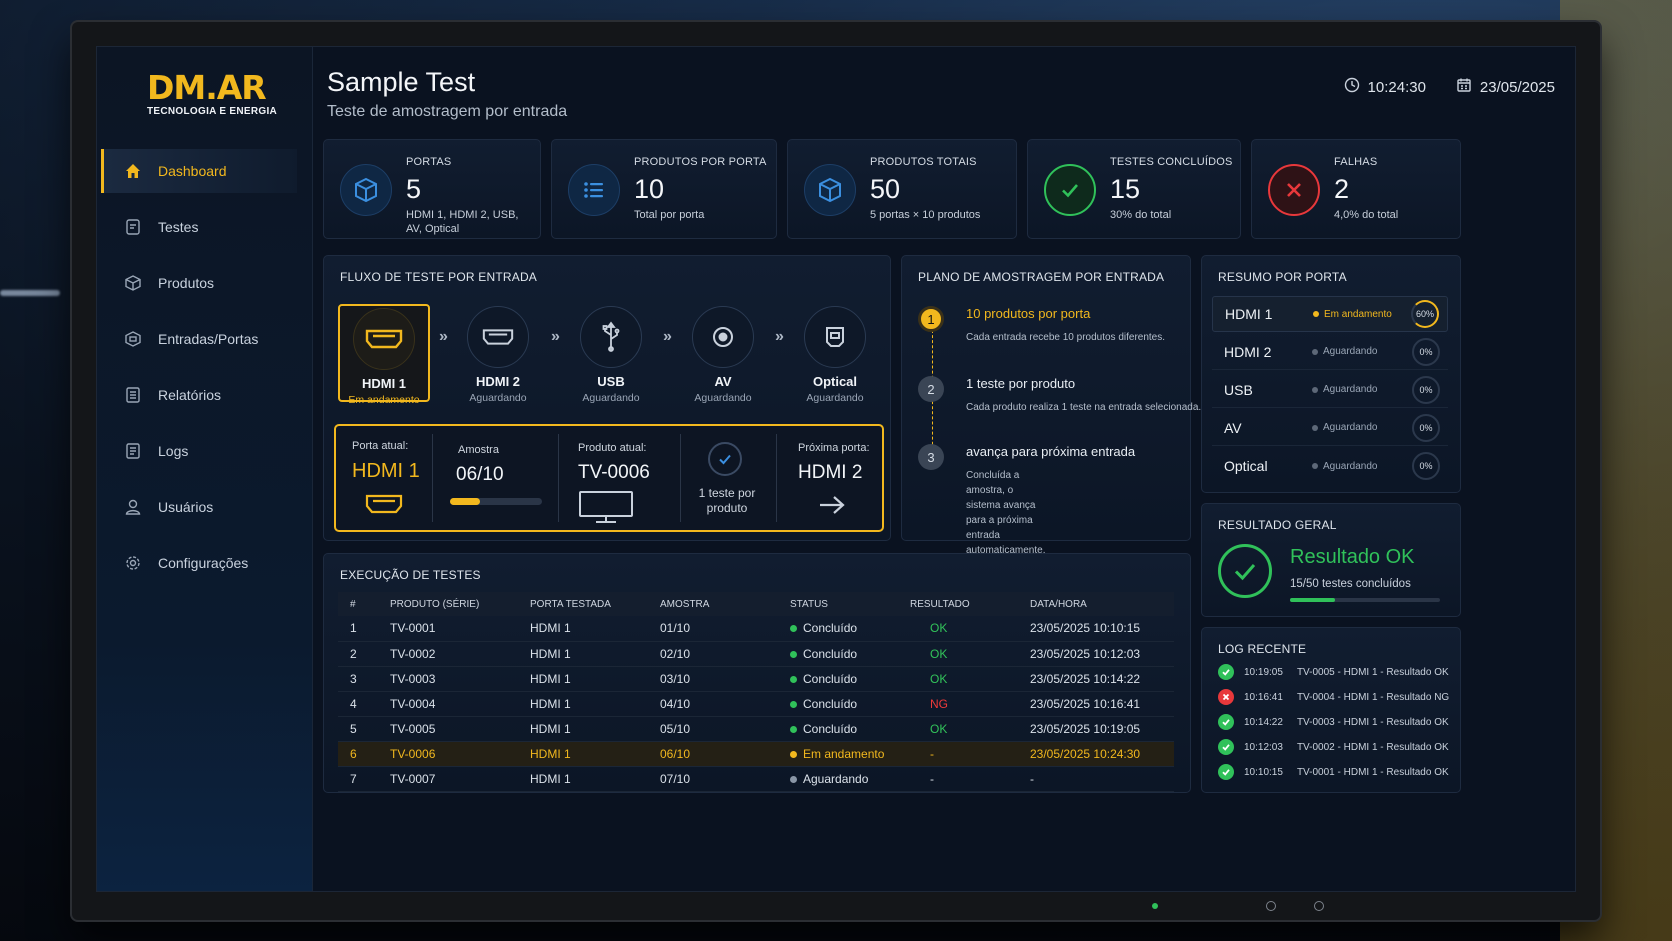 The width and height of the screenshot is (1672, 941). I want to click on cell-data: 23/05/2025 10:16:41, so click(1096, 704).